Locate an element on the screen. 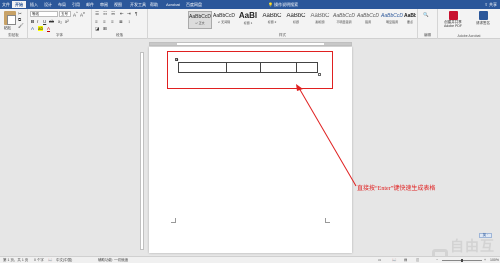  multilevel-list-icon: ☵ is located at coordinates (113, 14).